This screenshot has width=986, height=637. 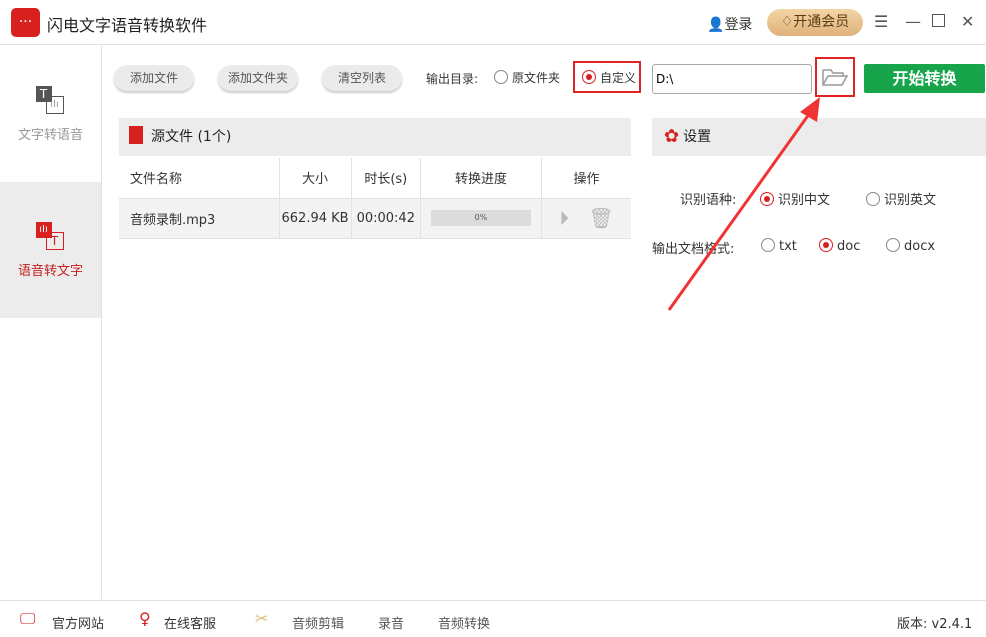 What do you see at coordinates (924, 78) in the screenshot?
I see `start-convert-button: 开始转换` at bounding box center [924, 78].